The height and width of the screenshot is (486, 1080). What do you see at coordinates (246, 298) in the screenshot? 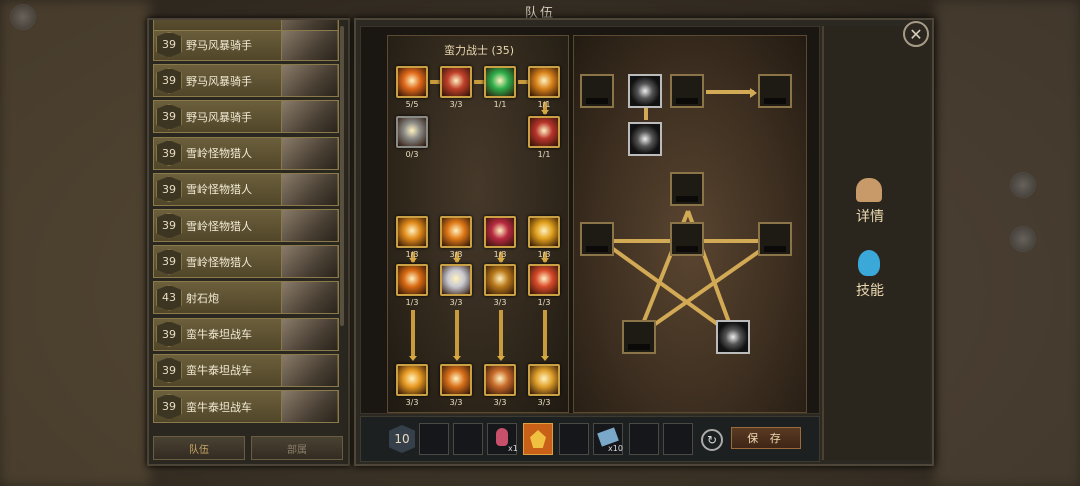
I see `unit-row: 43 射石炮` at bounding box center [246, 298].